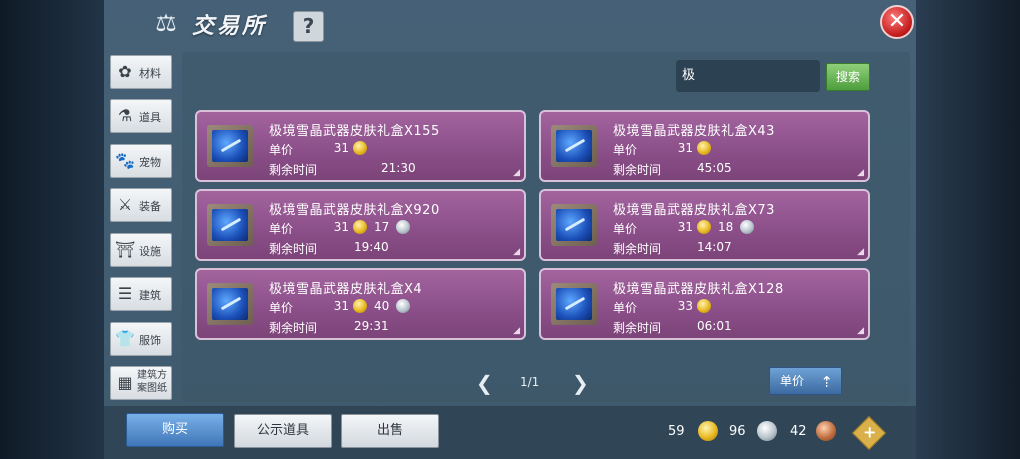  I want to click on item-name: 极境雪晶武器皮肤礼盒X155, so click(354, 131).